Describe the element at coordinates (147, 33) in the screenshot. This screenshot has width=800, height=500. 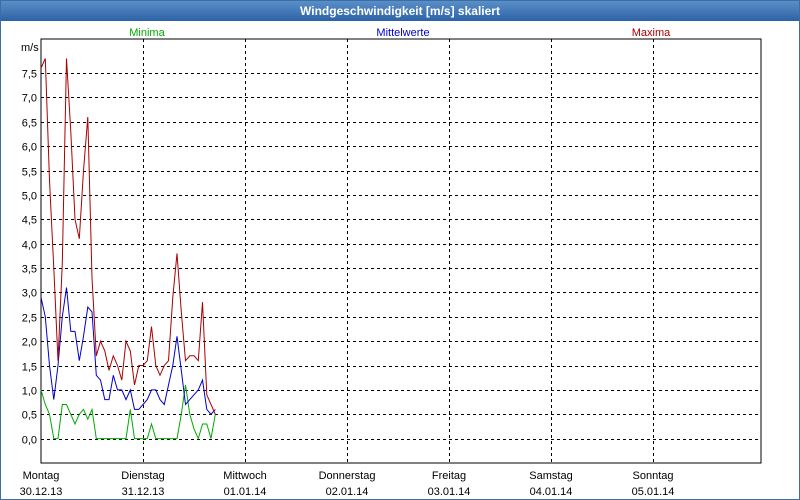
I see `legend-minima: Minima` at that location.